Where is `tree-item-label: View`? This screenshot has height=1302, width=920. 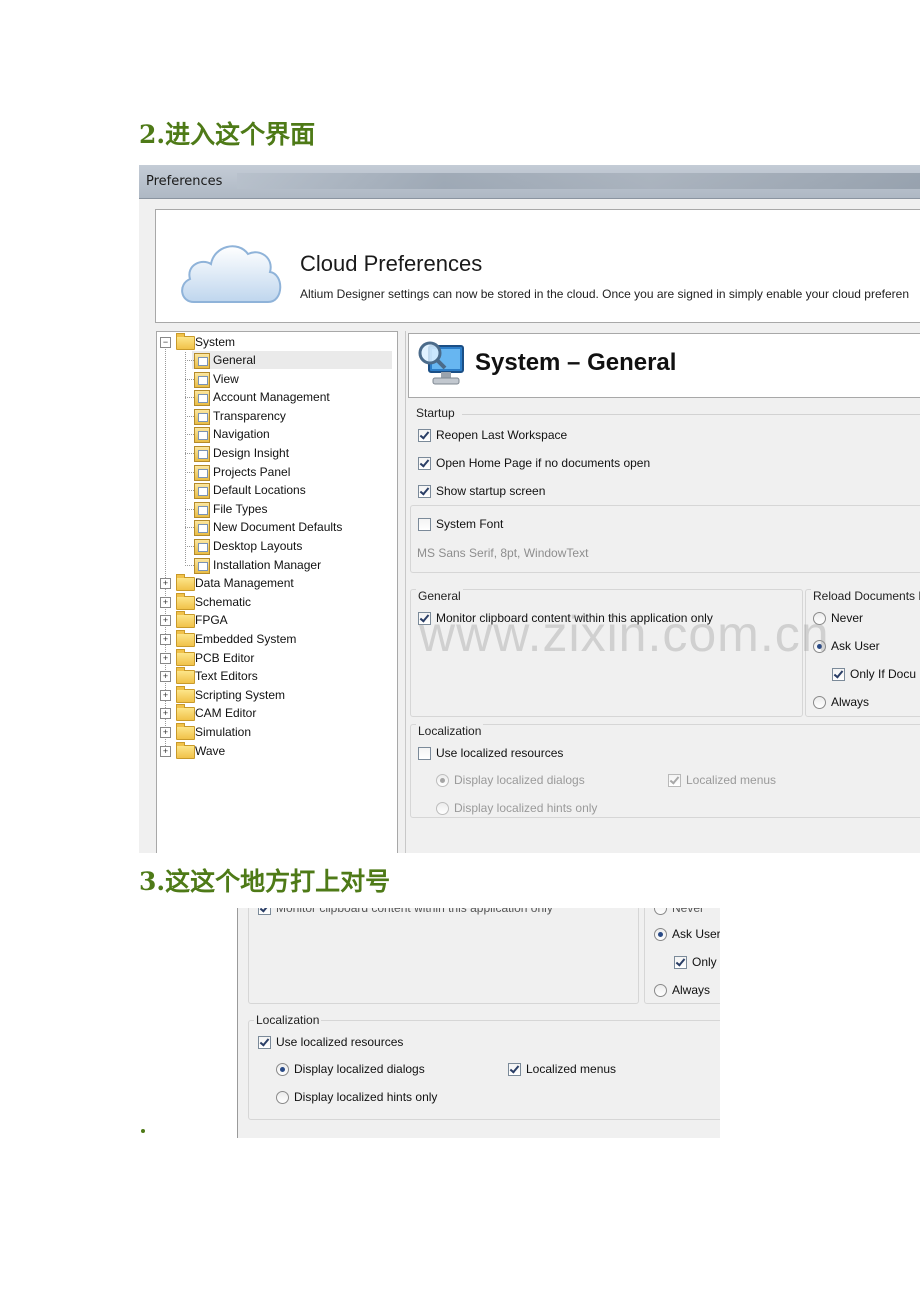 tree-item-label: View is located at coordinates (226, 378).